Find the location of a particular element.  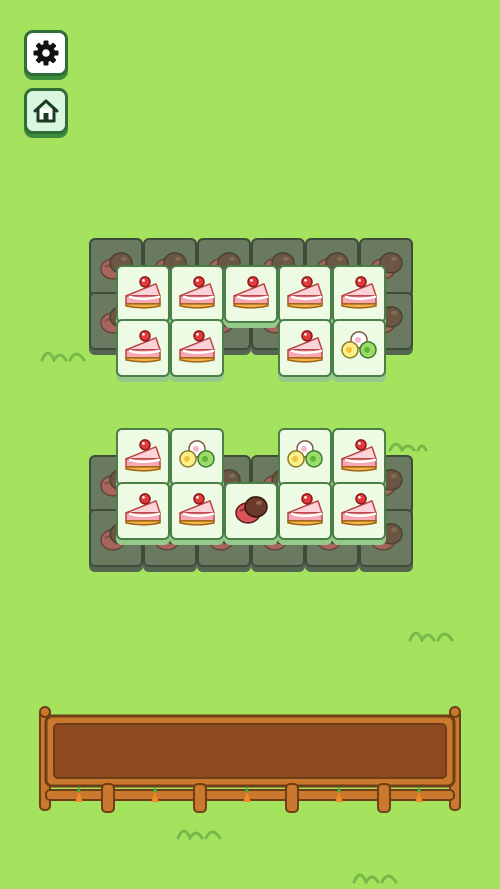

chocolate-icon is located at coordinates (251, 510).